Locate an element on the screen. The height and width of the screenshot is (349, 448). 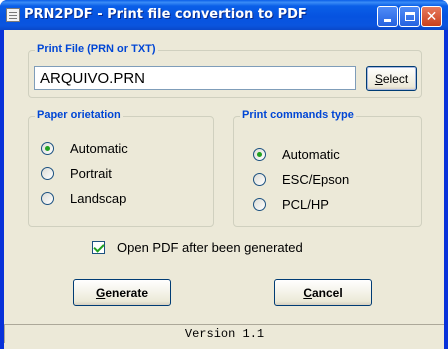
open-pdf-label: Open PDF after been generated is located at coordinates (210, 247).